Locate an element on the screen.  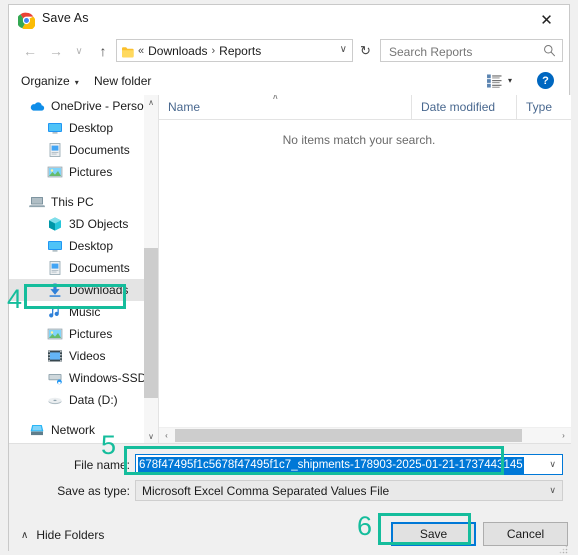
sort-ascending-icon: ∧ is located at coordinates (275, 98).